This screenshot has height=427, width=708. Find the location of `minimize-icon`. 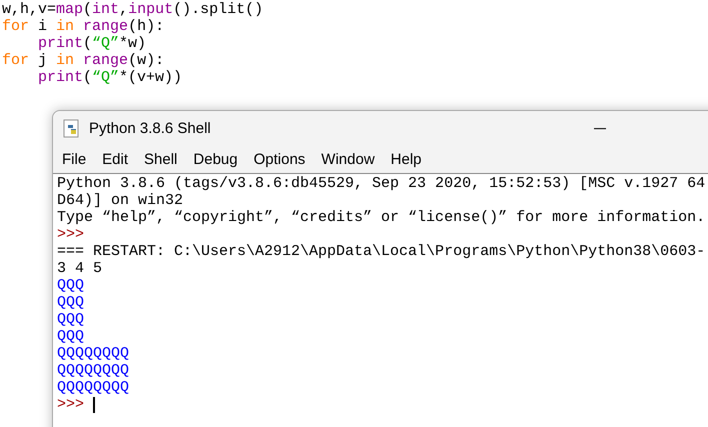

minimize-icon is located at coordinates (600, 129).